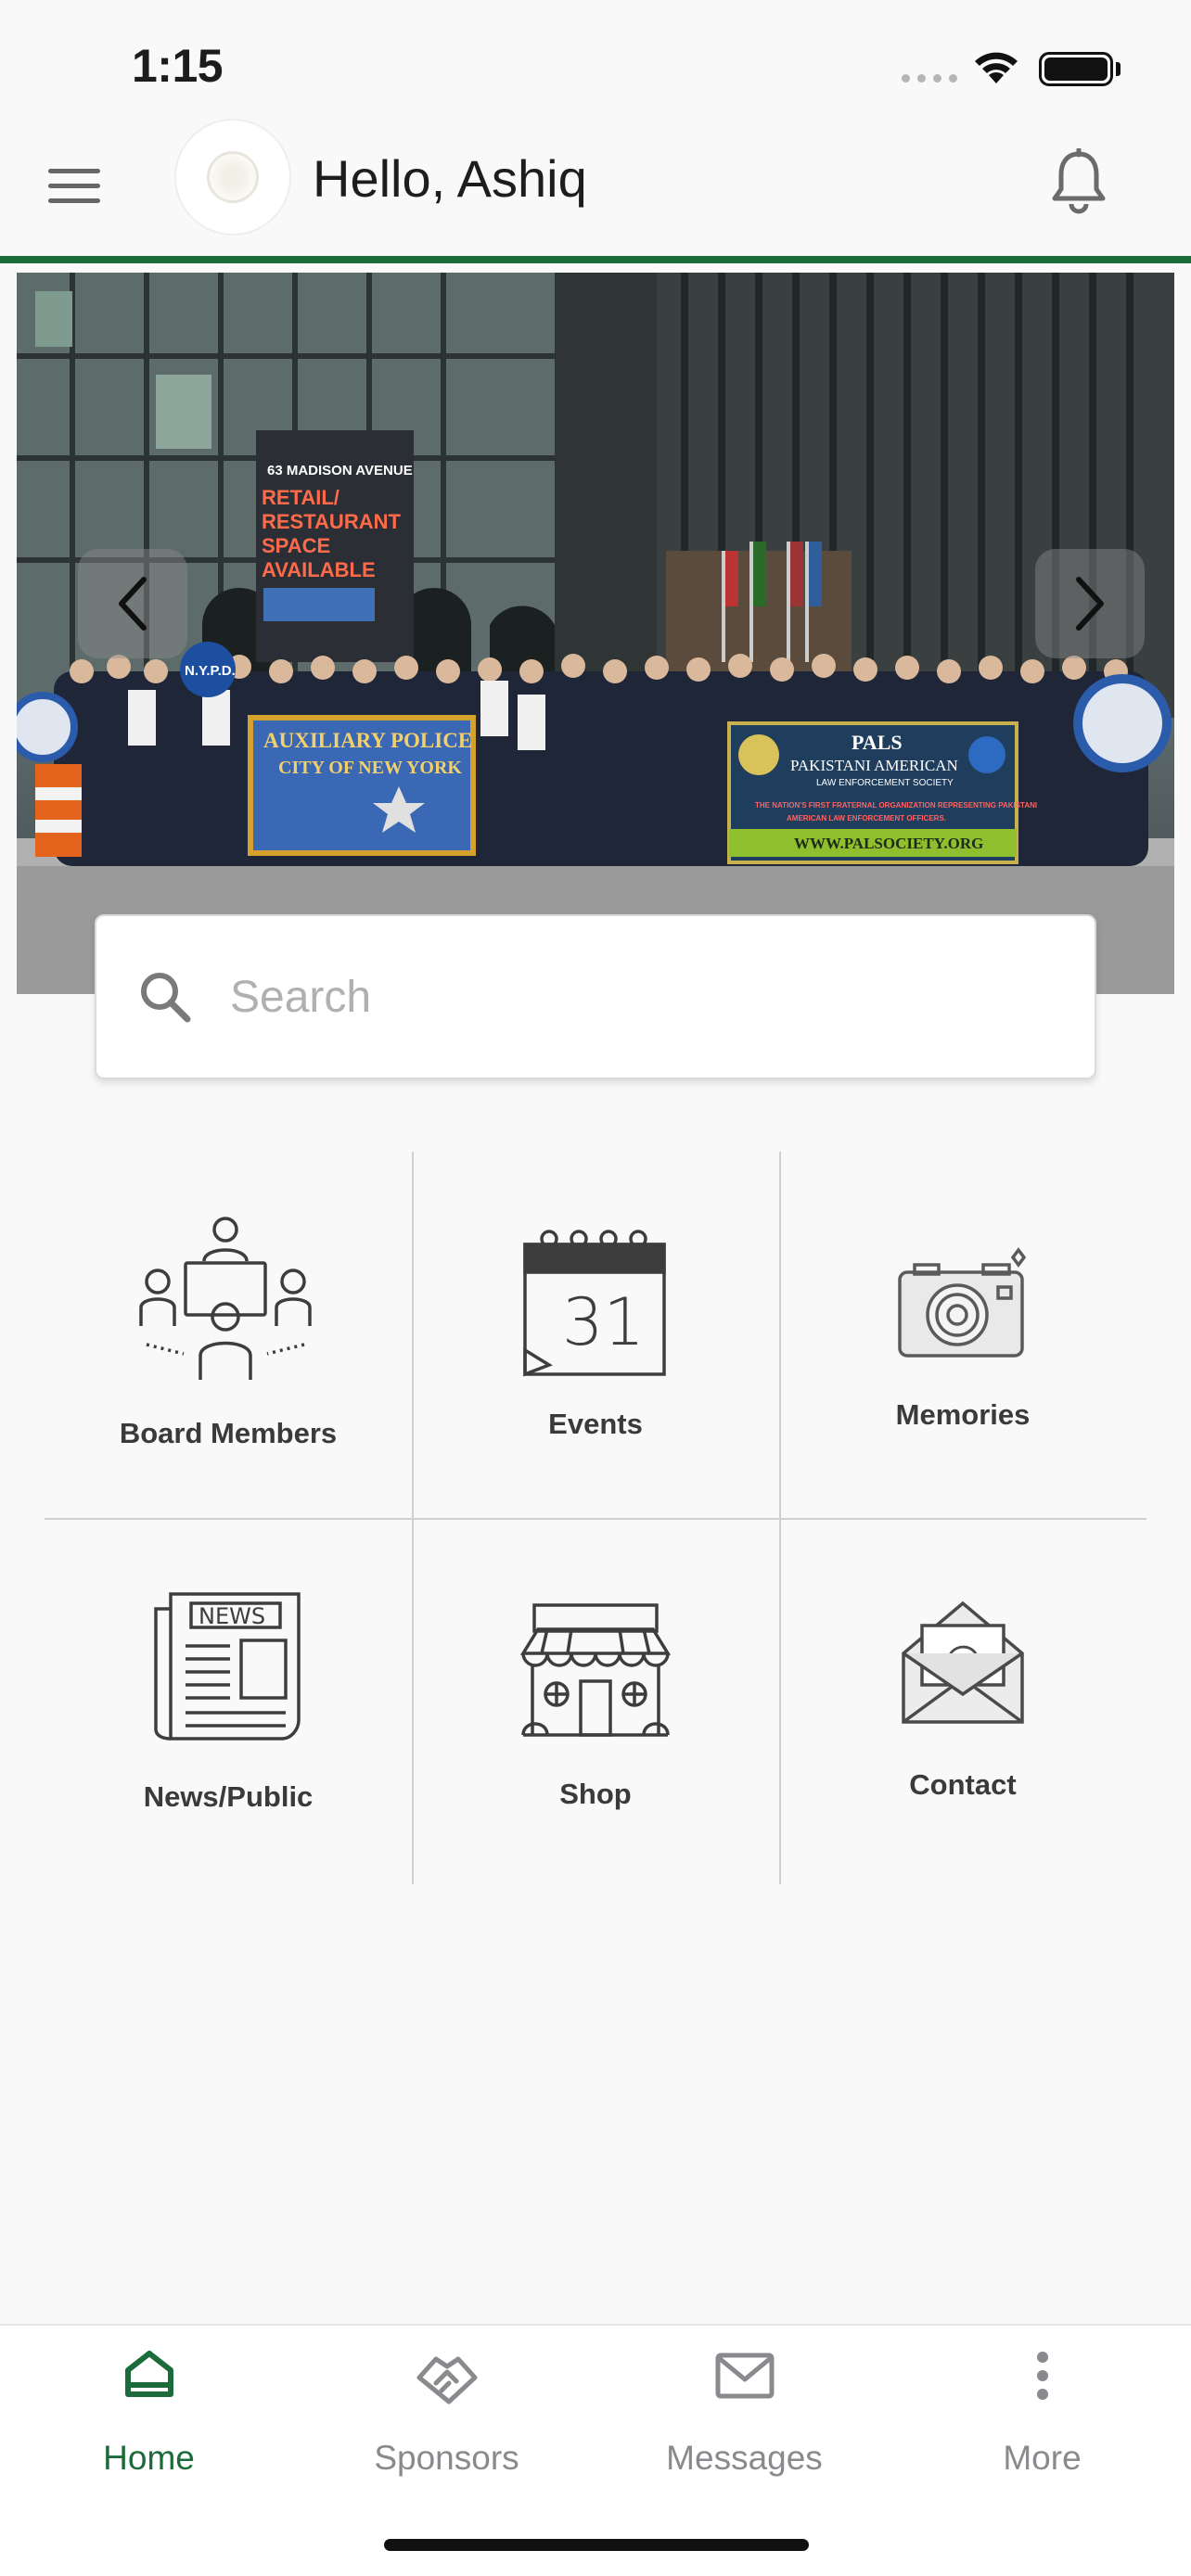 This screenshot has height=2576, width=1191. Describe the element at coordinates (370, 768) in the screenshot. I see `banner-aux-line2: CITY OF NEW YORK` at that location.